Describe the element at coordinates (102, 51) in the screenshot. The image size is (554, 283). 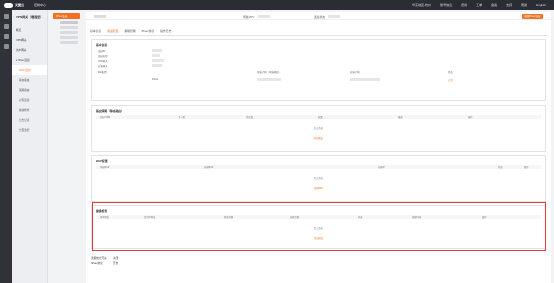
I see `field-label: 连接ID` at that location.